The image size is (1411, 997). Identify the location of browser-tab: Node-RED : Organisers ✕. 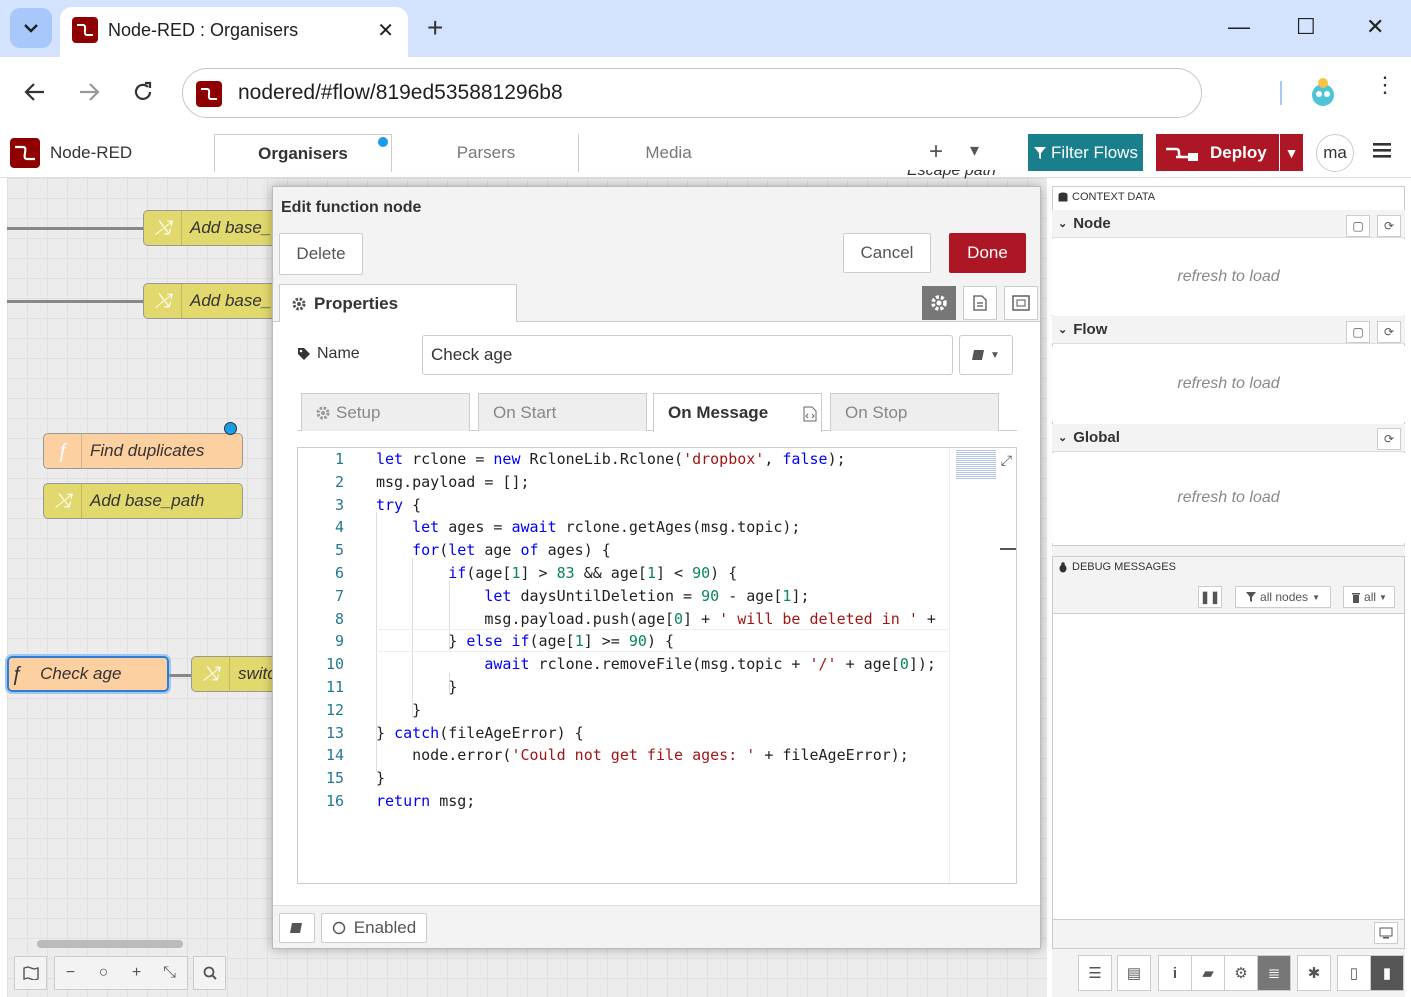
(234, 32).